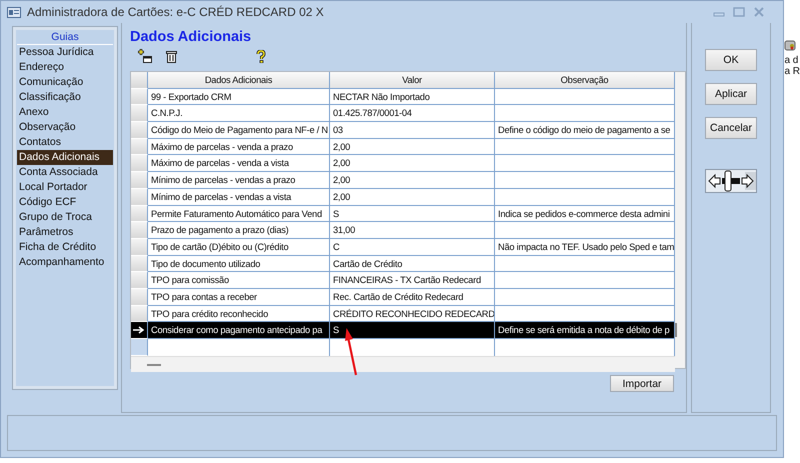  What do you see at coordinates (65, 247) in the screenshot?
I see `sidebar-item: Ficha de Crédito` at bounding box center [65, 247].